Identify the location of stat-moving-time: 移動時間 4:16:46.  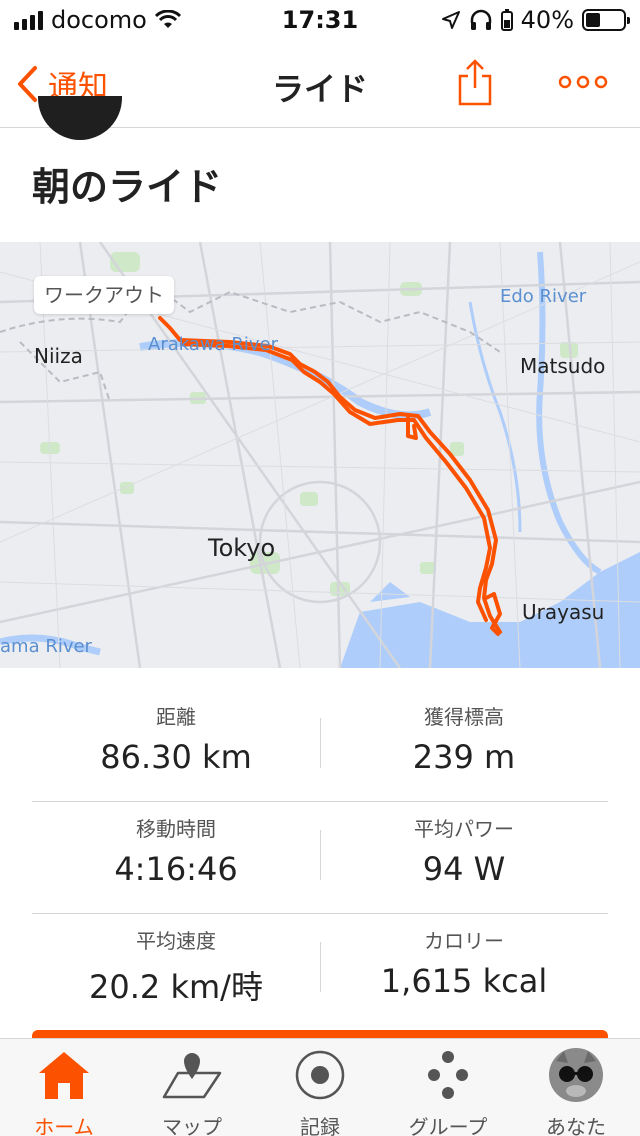
(176, 851).